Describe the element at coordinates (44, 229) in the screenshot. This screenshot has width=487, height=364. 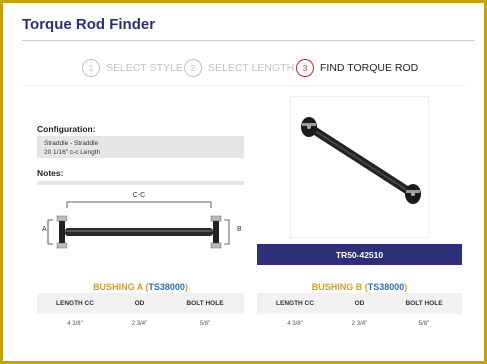
I see `a-label: A` at that location.